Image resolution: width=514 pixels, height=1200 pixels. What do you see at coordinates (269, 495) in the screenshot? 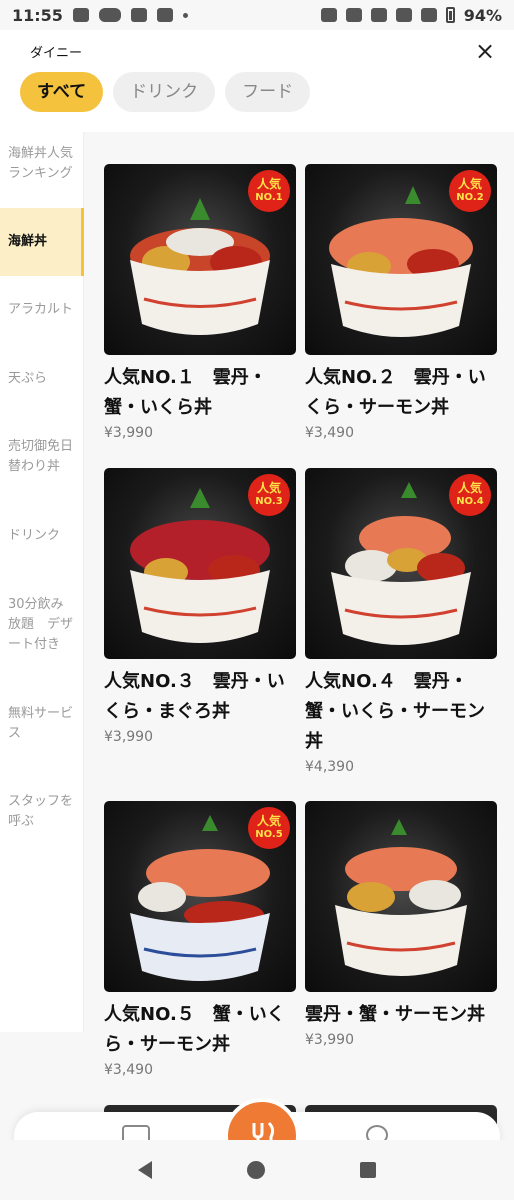
I see `popularity-badge: 人気 NO.3` at bounding box center [269, 495].